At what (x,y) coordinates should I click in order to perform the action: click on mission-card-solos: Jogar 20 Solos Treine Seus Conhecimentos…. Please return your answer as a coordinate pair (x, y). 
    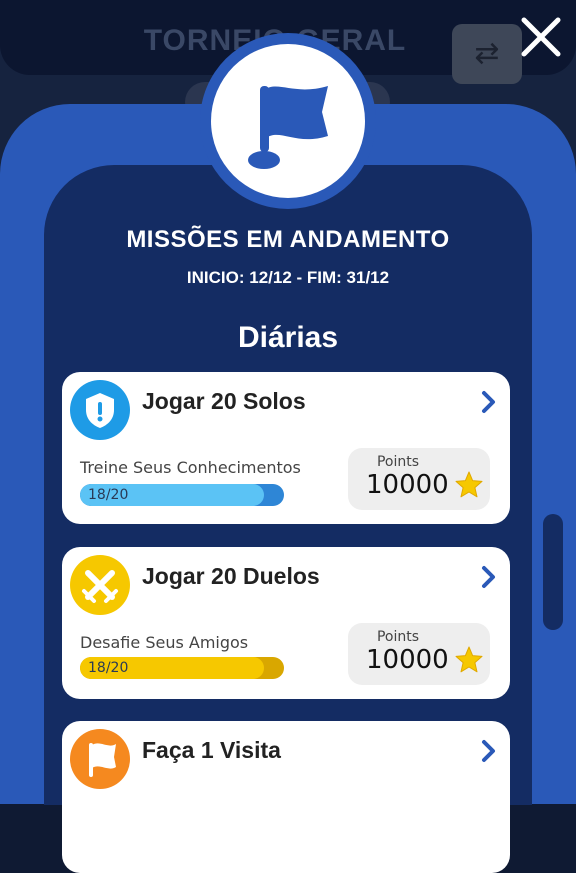
    Looking at the image, I should click on (286, 448).